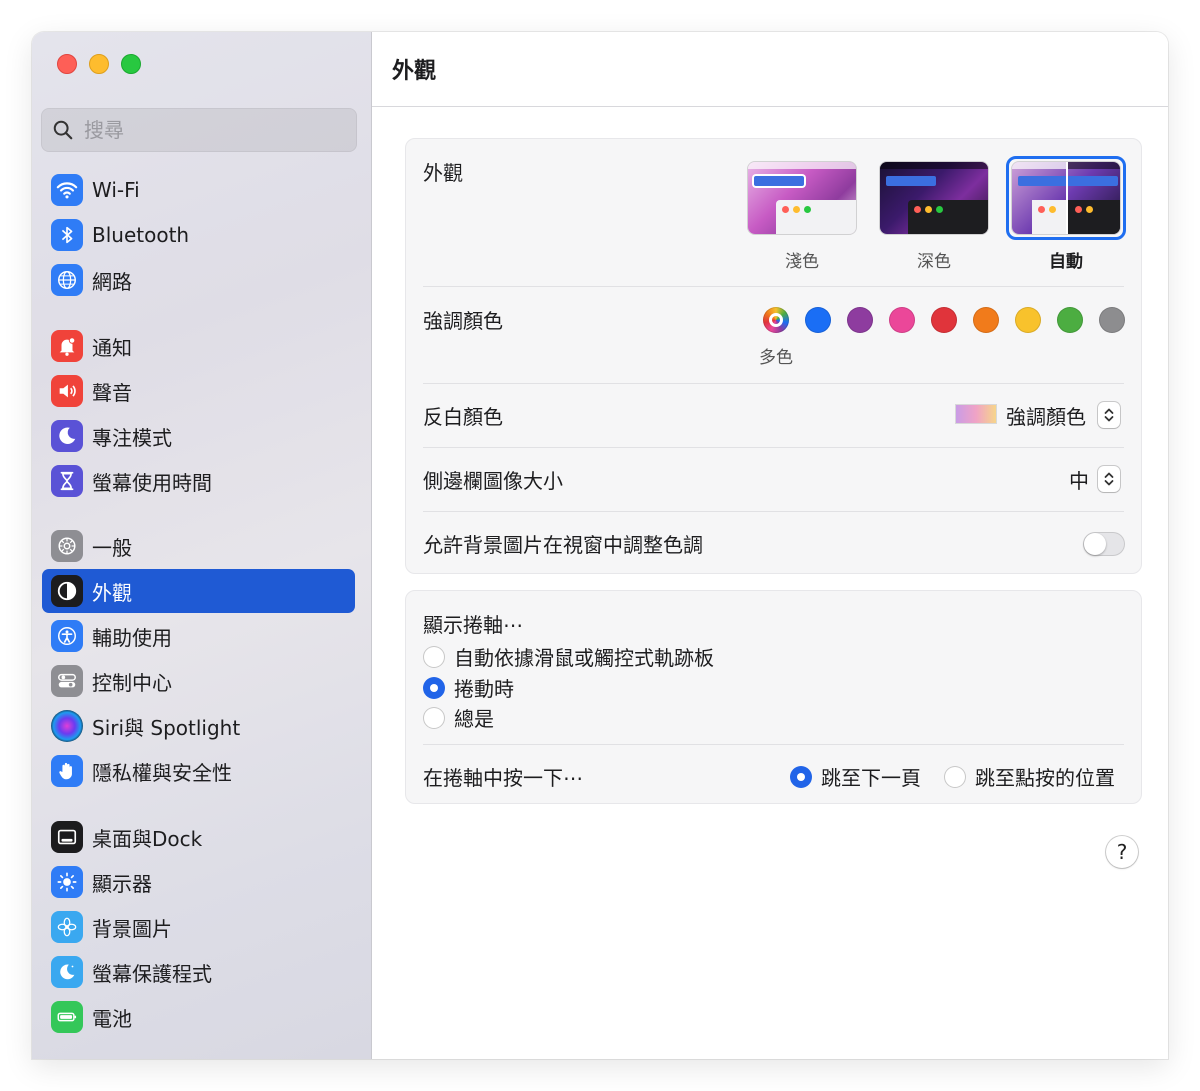  Describe the element at coordinates (131, 64) in the screenshot. I see `zoom-window-button` at that location.